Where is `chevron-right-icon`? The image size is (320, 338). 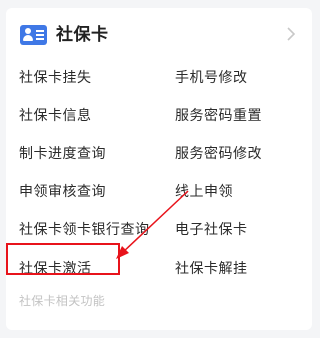 chevron-right-icon is located at coordinates (291, 34).